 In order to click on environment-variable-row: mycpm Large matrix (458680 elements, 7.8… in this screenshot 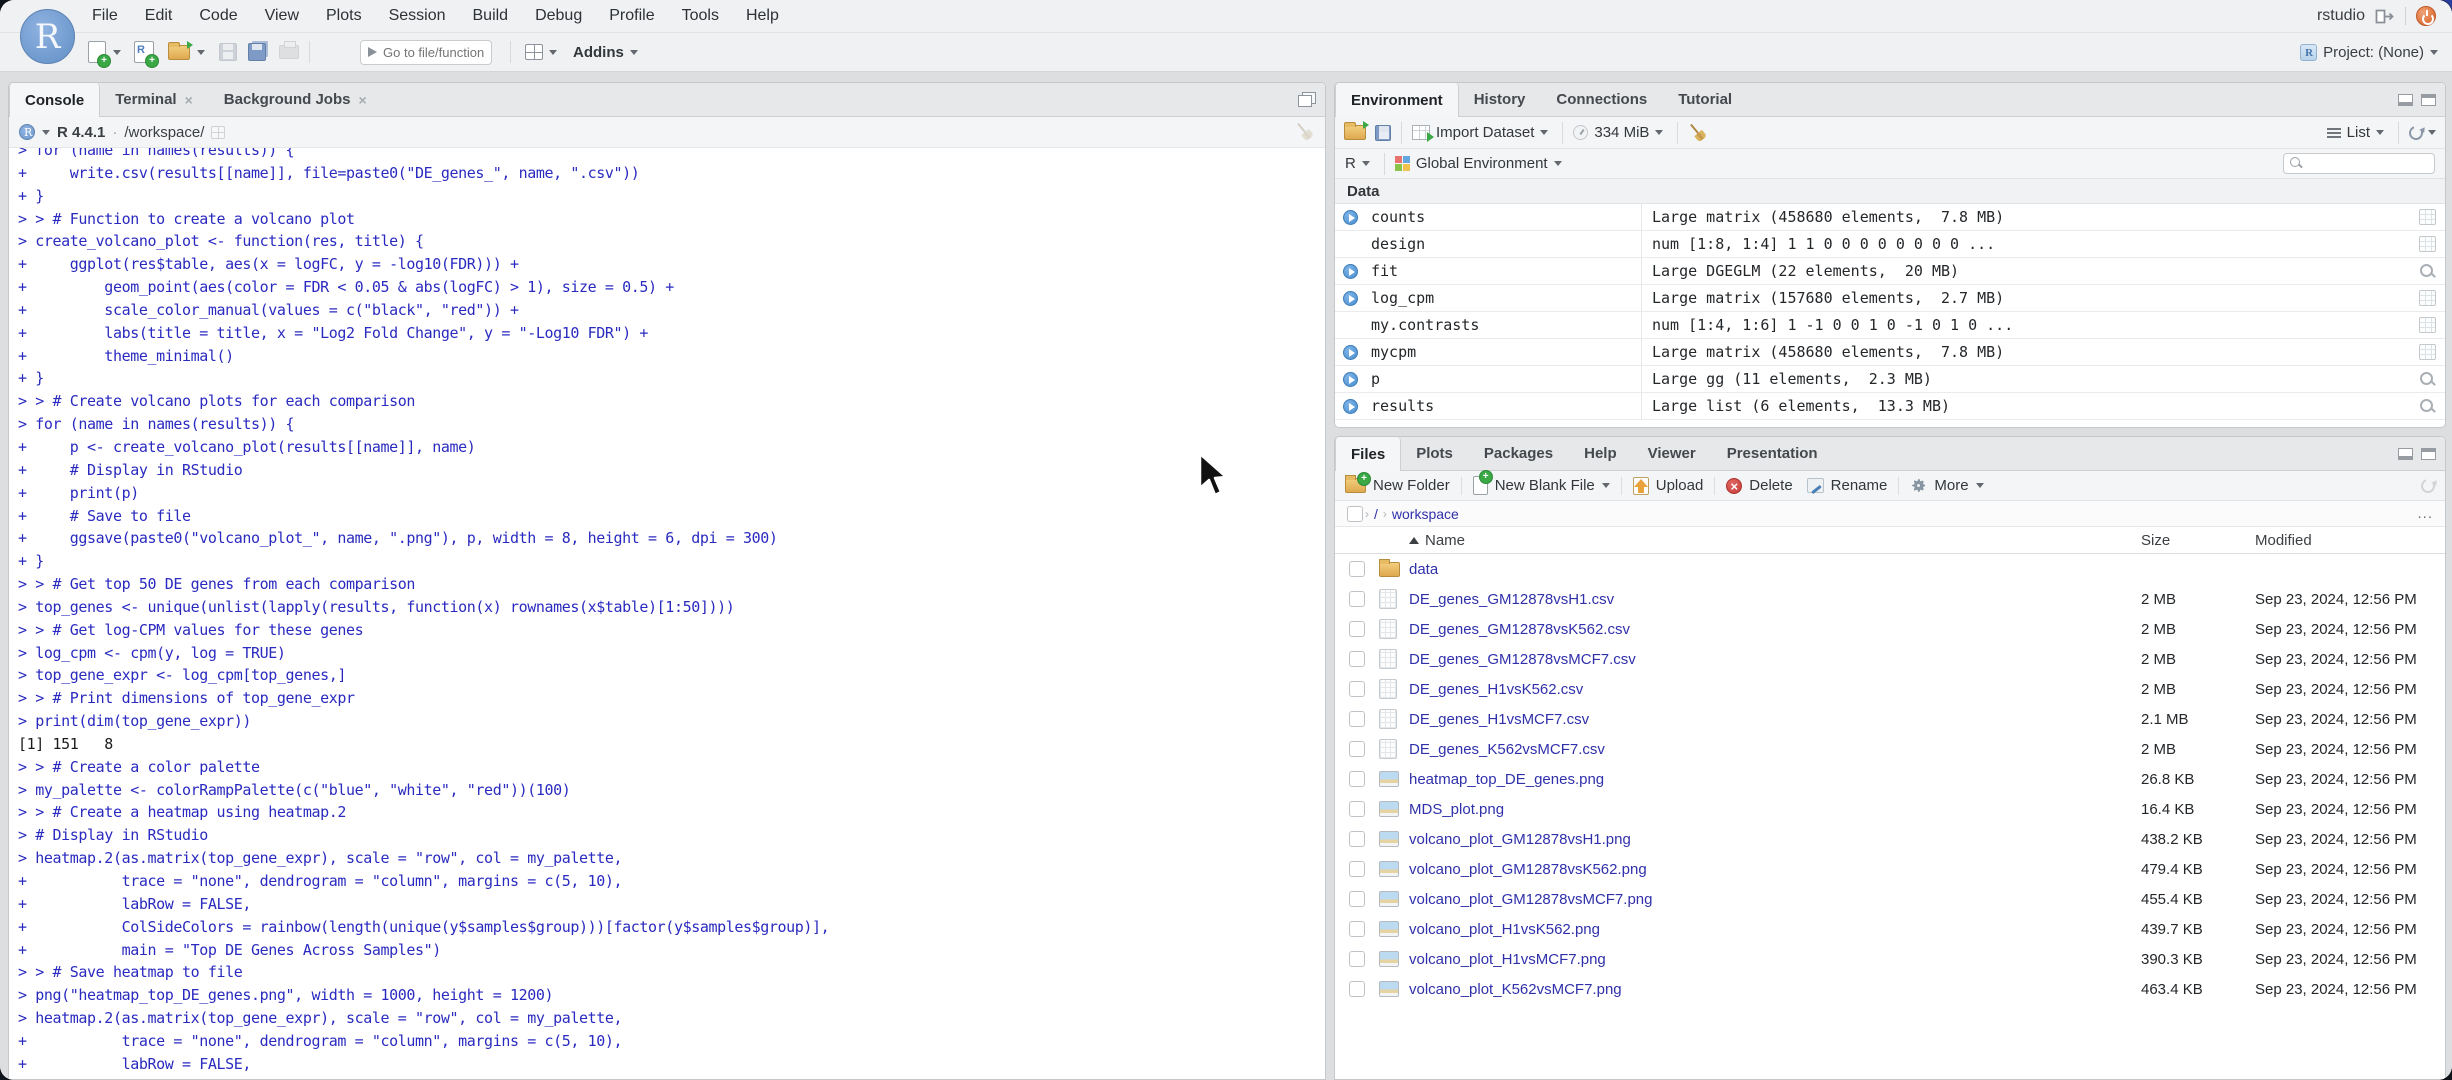, I will do `click(1890, 352)`.